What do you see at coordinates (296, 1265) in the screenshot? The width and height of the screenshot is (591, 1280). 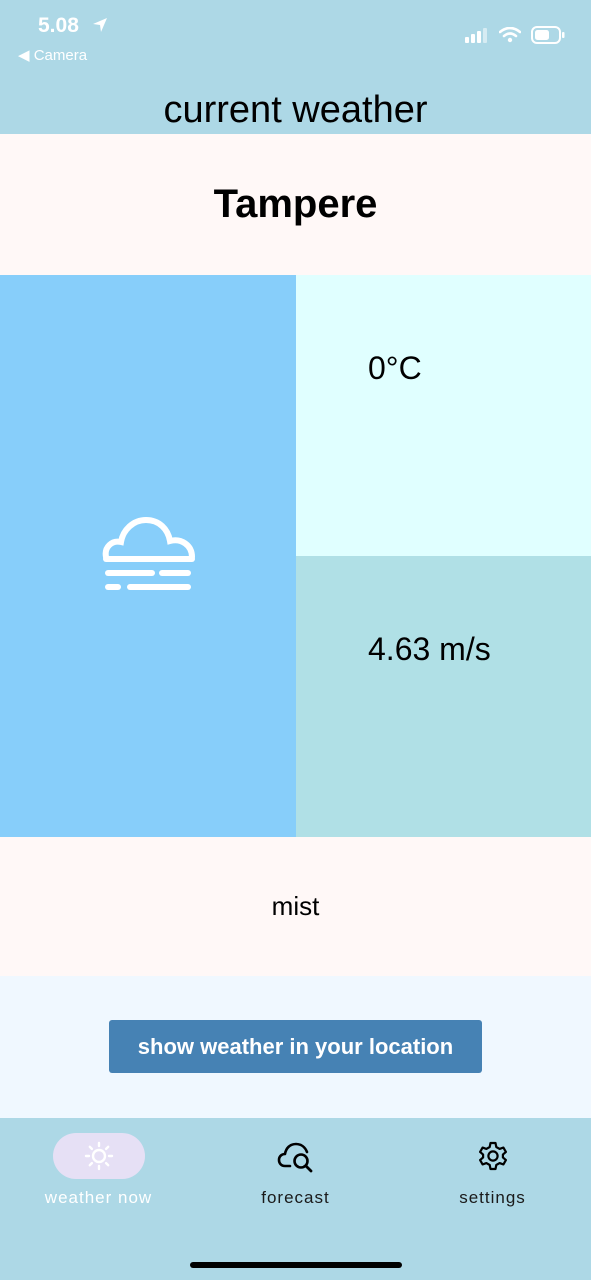 I see `home-indicator` at bounding box center [296, 1265].